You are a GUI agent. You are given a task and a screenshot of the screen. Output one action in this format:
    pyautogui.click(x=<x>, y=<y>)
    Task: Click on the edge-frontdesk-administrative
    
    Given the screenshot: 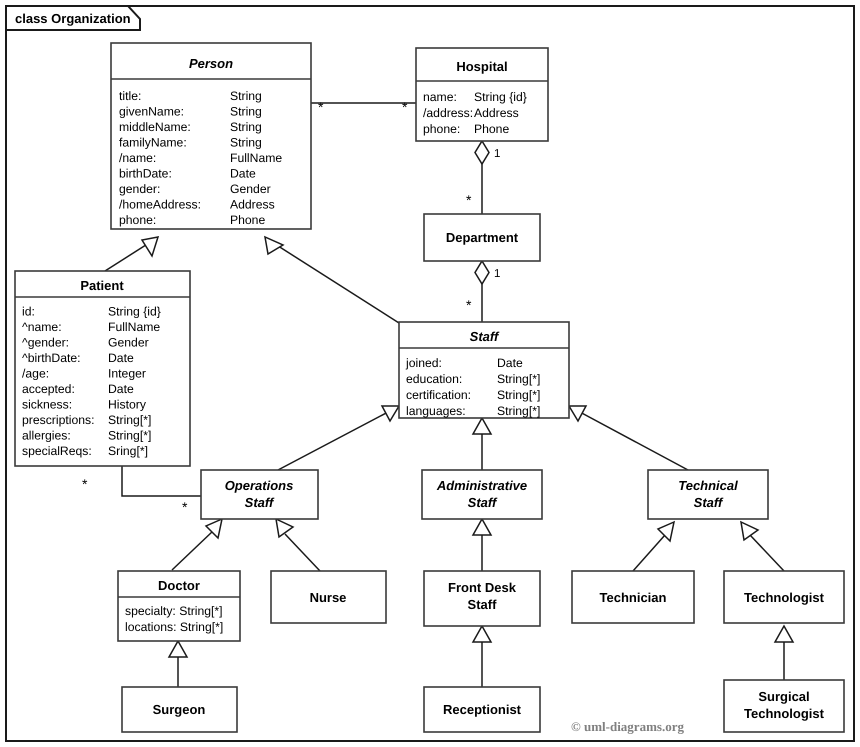 What is the action you would take?
    pyautogui.click(x=482, y=544)
    